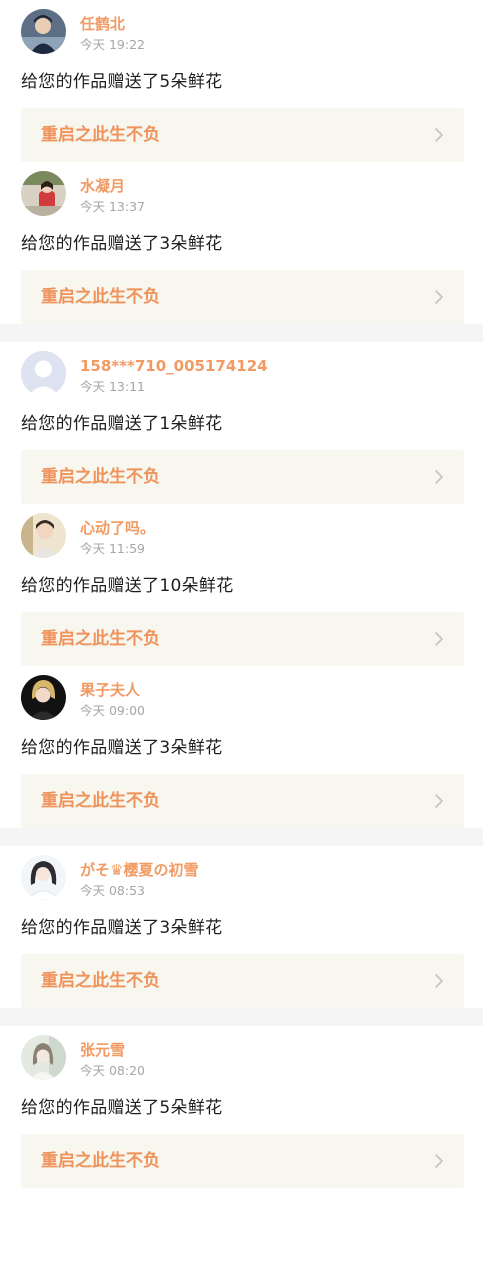  Describe the element at coordinates (102, 24) in the screenshot. I see `username: 任鹤北` at that location.